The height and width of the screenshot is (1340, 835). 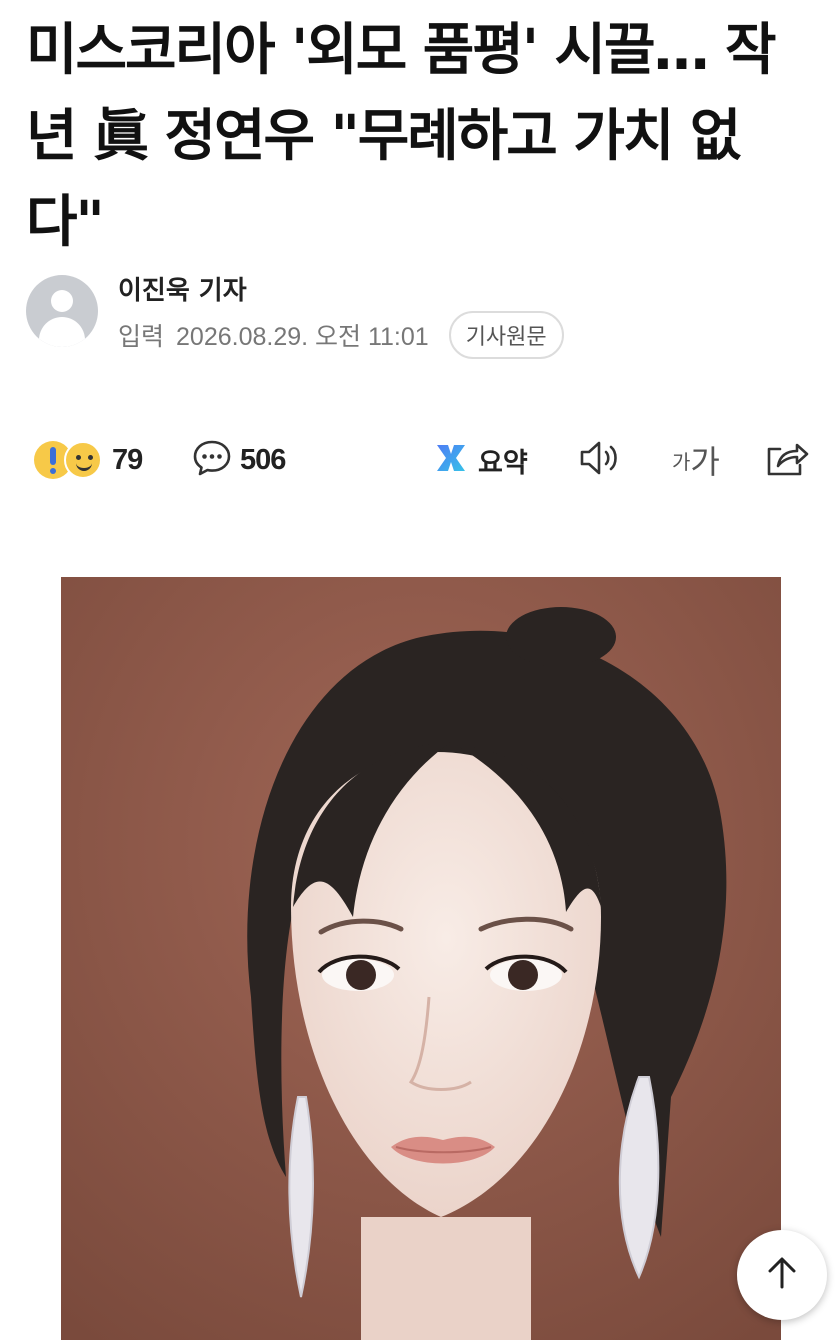 What do you see at coordinates (127, 459) in the screenshot?
I see `reaction-count: 79` at bounding box center [127, 459].